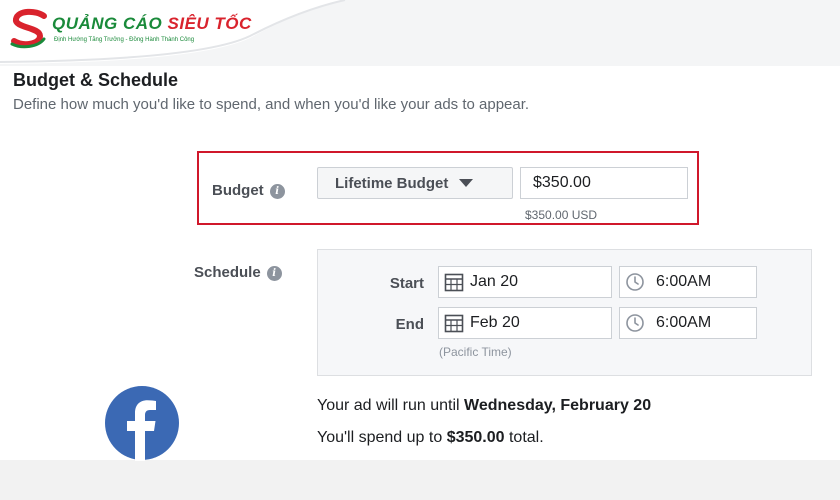 The image size is (840, 500). I want to click on budget-type-dropdown: Lifetime Budget, so click(415, 183).